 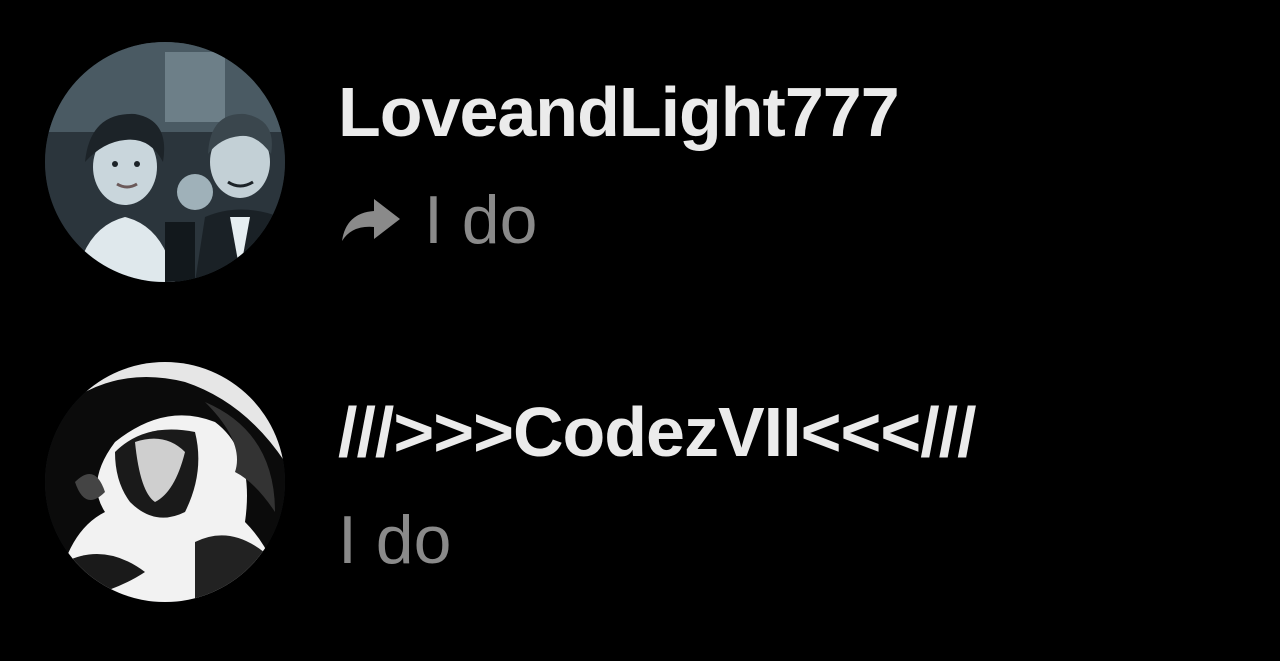 What do you see at coordinates (370, 220) in the screenshot?
I see `reply-arrow-icon` at bounding box center [370, 220].